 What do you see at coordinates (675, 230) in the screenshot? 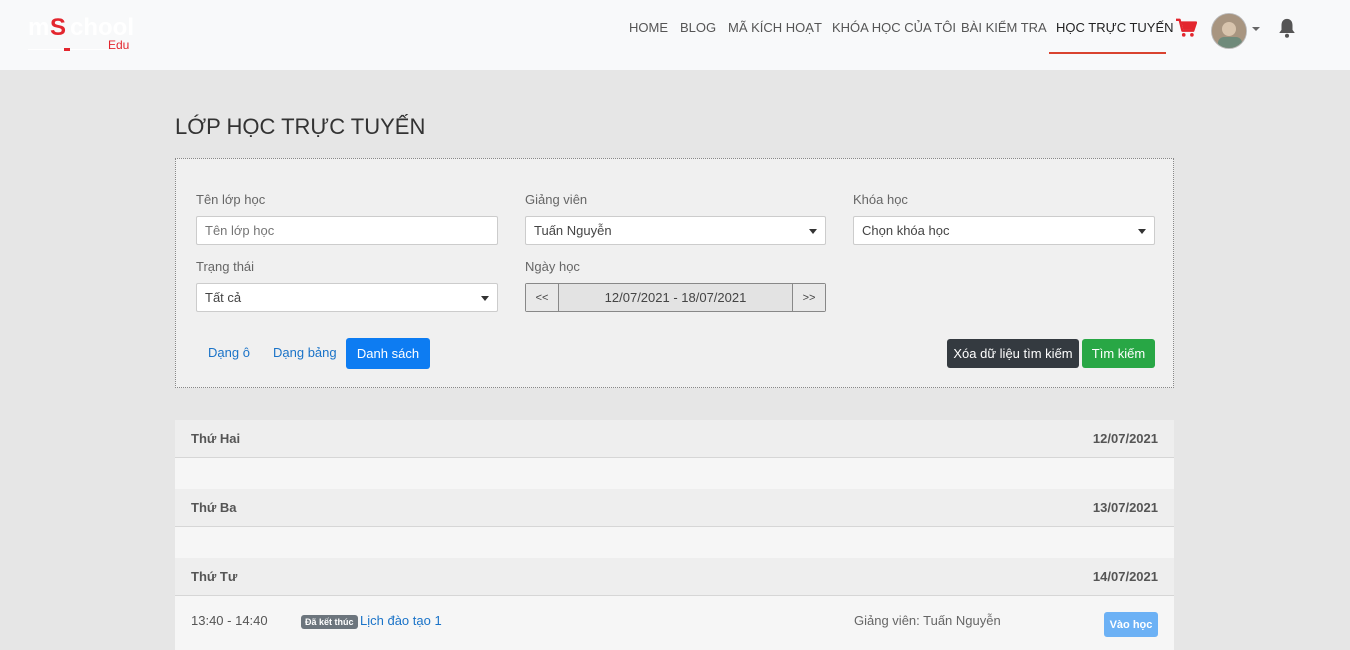
I see `teacher-select: Tuấn Nguyễn` at bounding box center [675, 230].